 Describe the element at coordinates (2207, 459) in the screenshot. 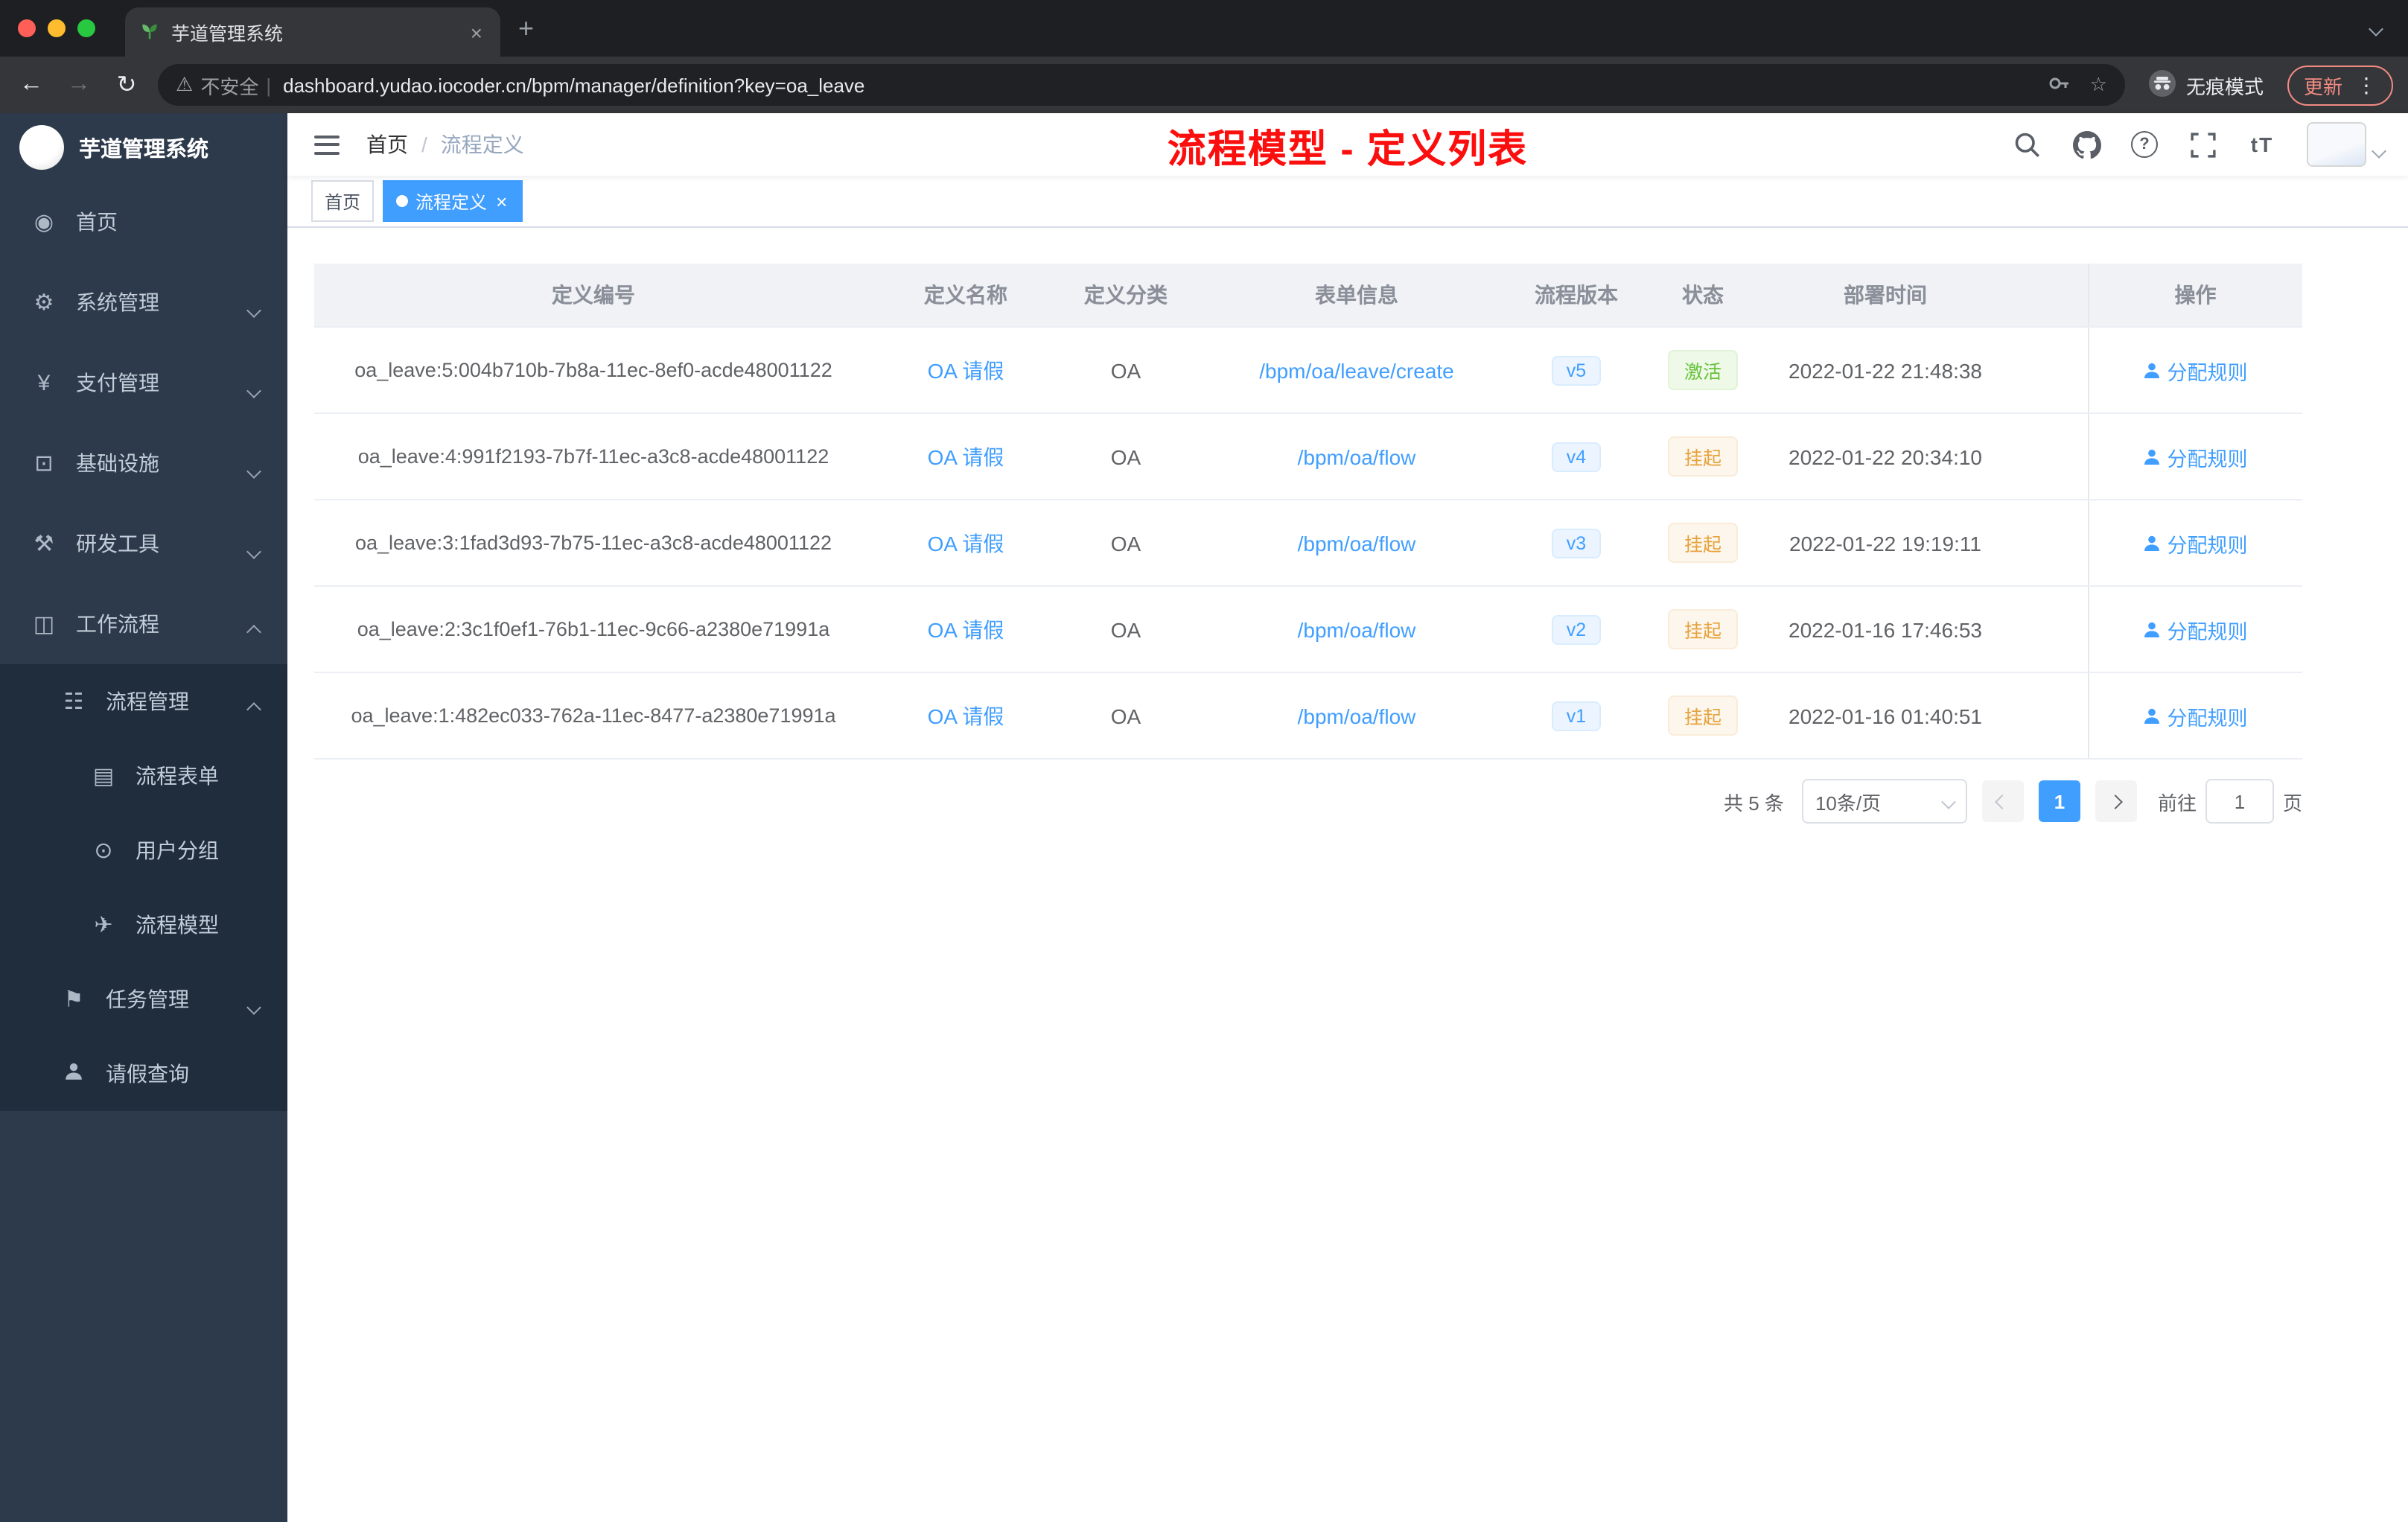

I see `assign-rule-label: 分配规则` at that location.